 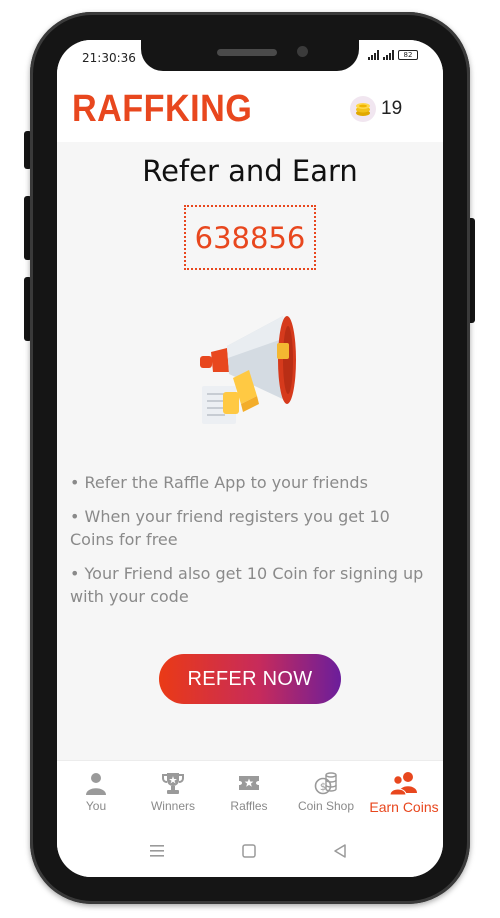 I want to click on ticket-icon, so click(x=249, y=783).